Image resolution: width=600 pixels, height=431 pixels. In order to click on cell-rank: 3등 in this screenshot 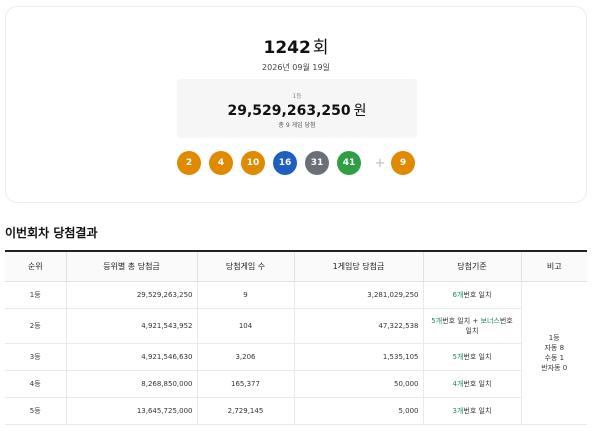, I will do `click(35, 357)`.